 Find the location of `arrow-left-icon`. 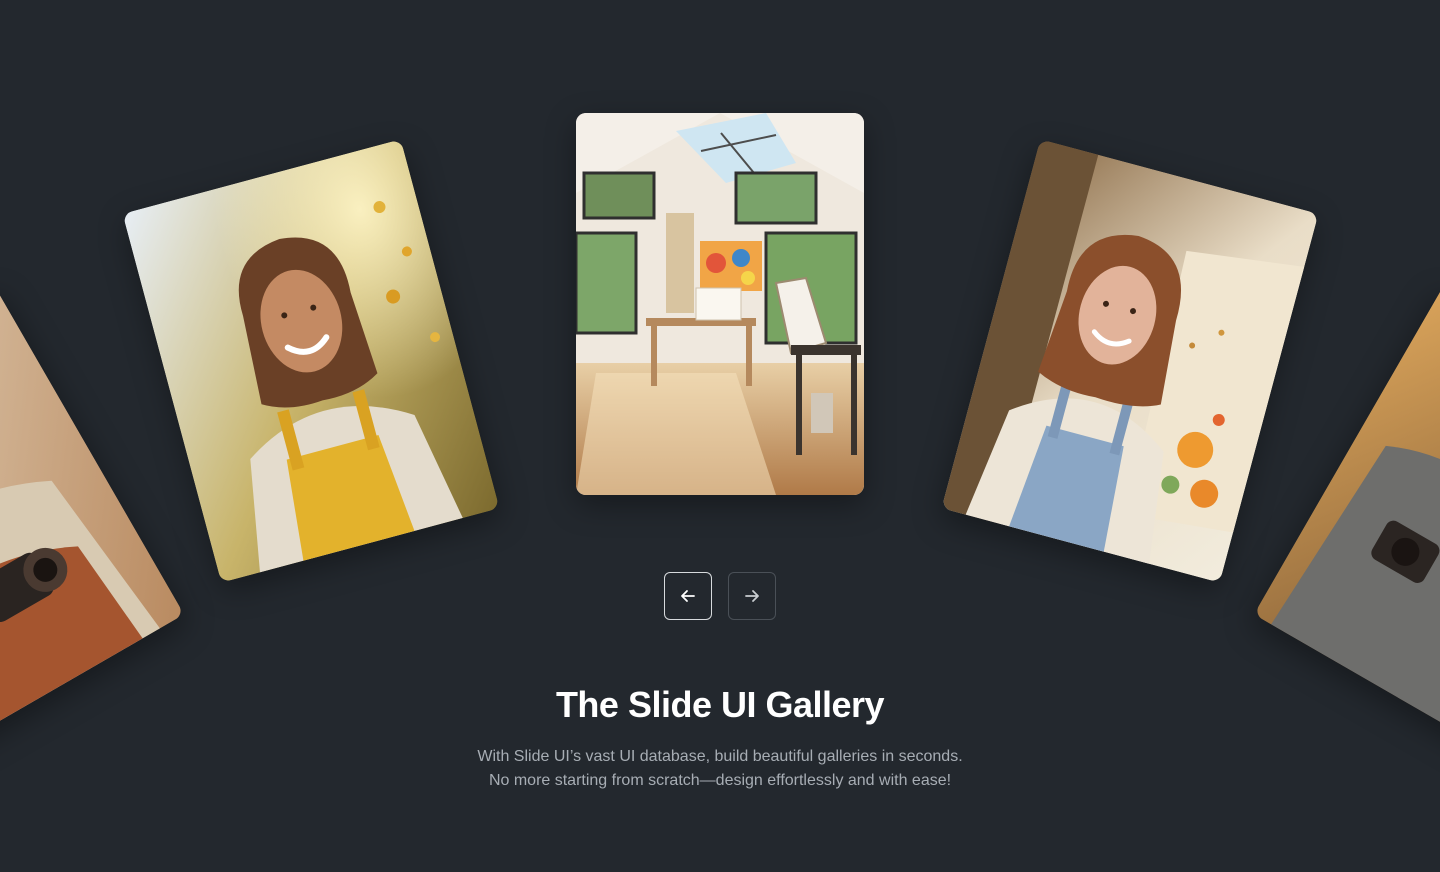

arrow-left-icon is located at coordinates (688, 596).